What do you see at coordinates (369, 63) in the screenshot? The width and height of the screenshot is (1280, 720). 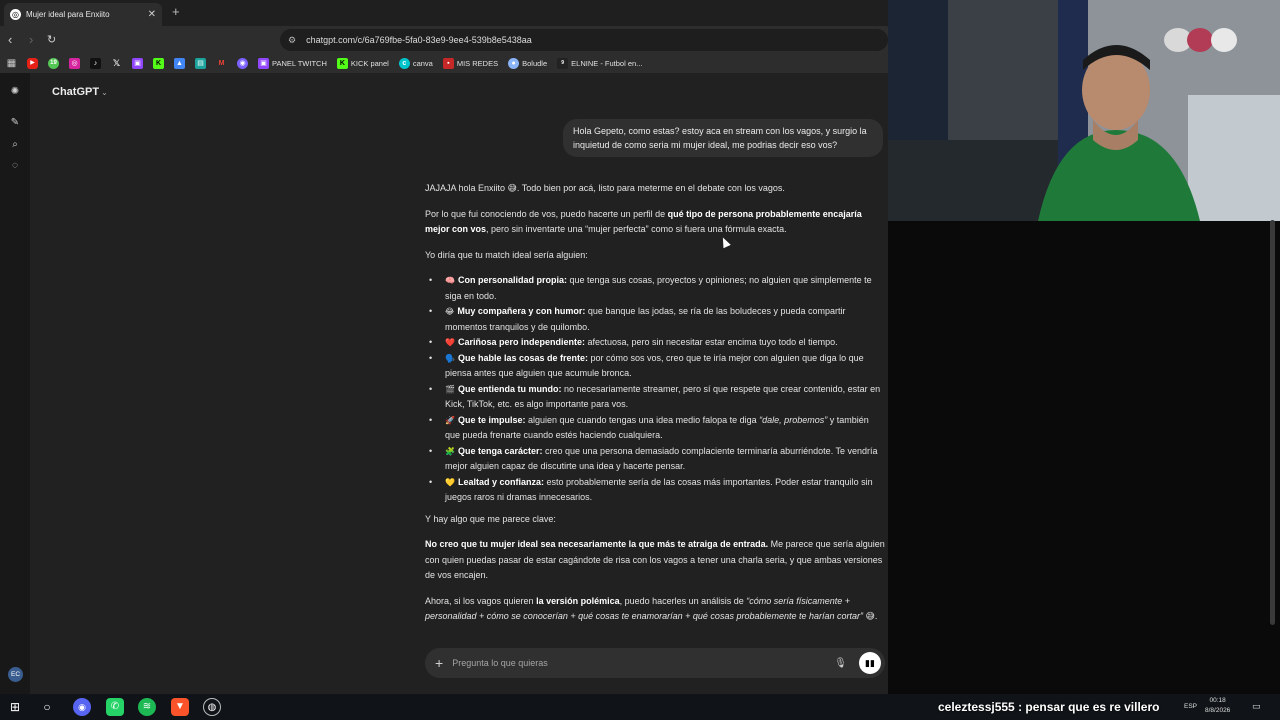 I see `bookmark-label: KICK panel` at bounding box center [369, 63].